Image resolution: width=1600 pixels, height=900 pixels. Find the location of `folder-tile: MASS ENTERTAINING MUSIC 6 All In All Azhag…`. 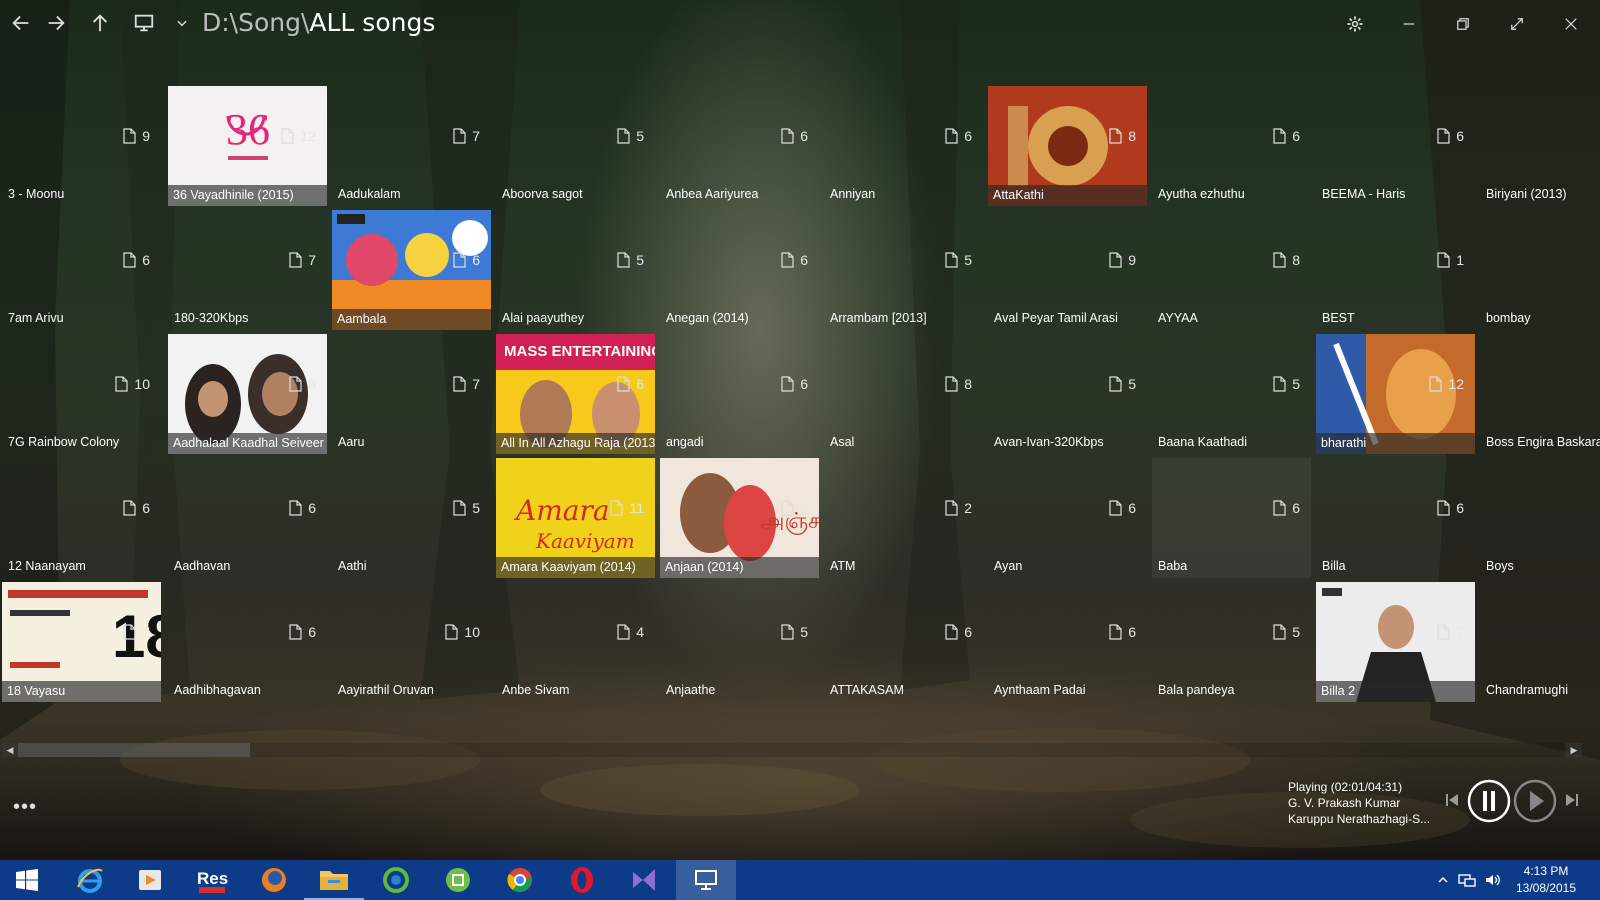

folder-tile: MASS ENTERTAINING MUSIC 6 All In All Azhag… is located at coordinates (575, 394).